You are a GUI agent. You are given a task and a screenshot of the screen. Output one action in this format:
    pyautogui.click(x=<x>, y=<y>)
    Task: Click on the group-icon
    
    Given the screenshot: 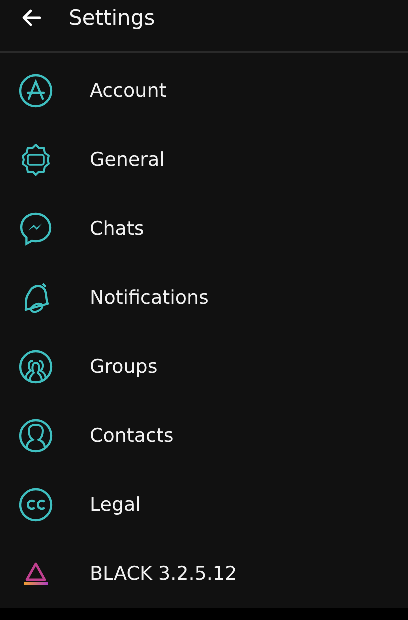 What is the action you would take?
    pyautogui.click(x=36, y=366)
    